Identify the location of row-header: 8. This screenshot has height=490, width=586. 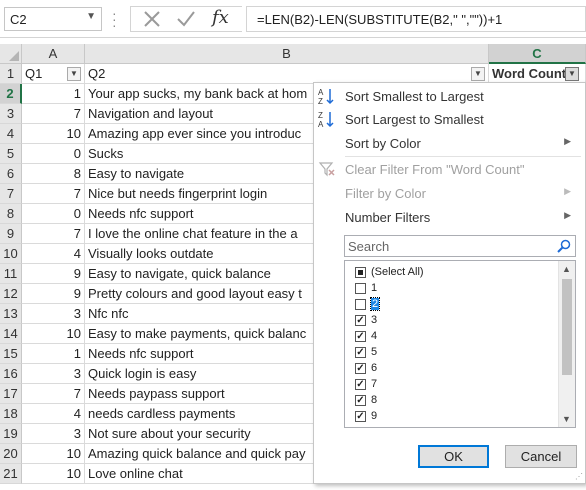
(11, 214).